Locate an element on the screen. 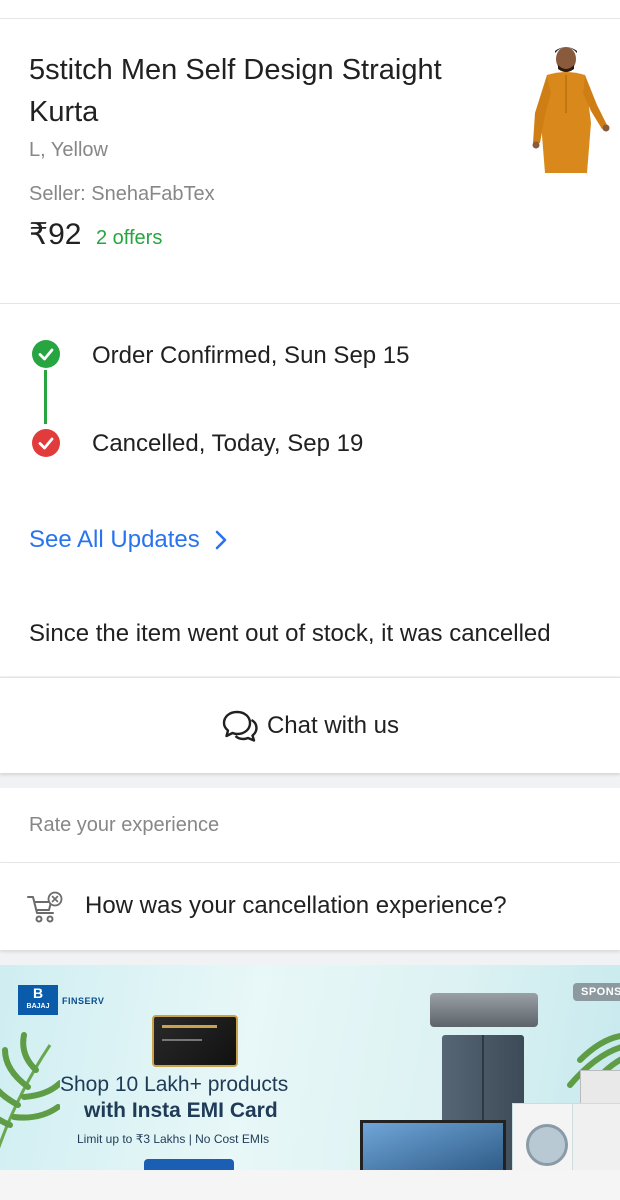 The height and width of the screenshot is (1200, 620). see-all-updates-link: See All Updates is located at coordinates (128, 540).